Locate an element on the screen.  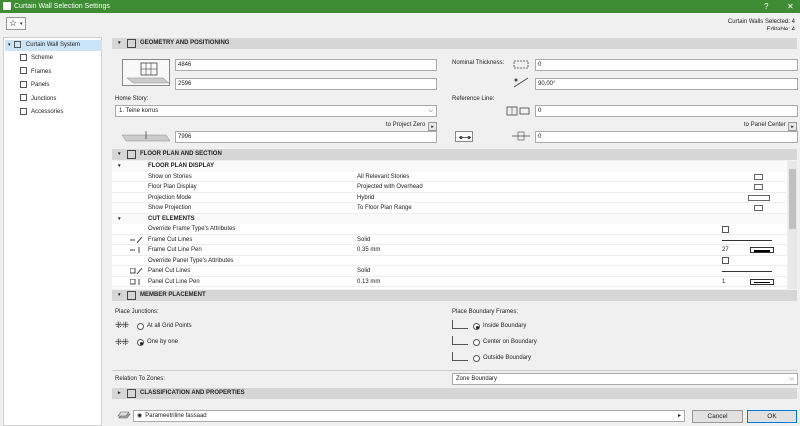
center-boundary-icon is located at coordinates (460, 340).